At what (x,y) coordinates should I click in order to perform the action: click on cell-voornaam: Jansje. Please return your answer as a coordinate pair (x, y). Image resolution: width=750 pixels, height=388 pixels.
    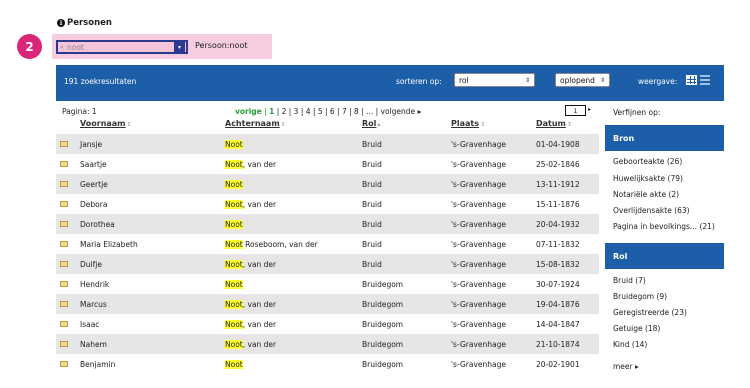
    Looking at the image, I should click on (91, 144).